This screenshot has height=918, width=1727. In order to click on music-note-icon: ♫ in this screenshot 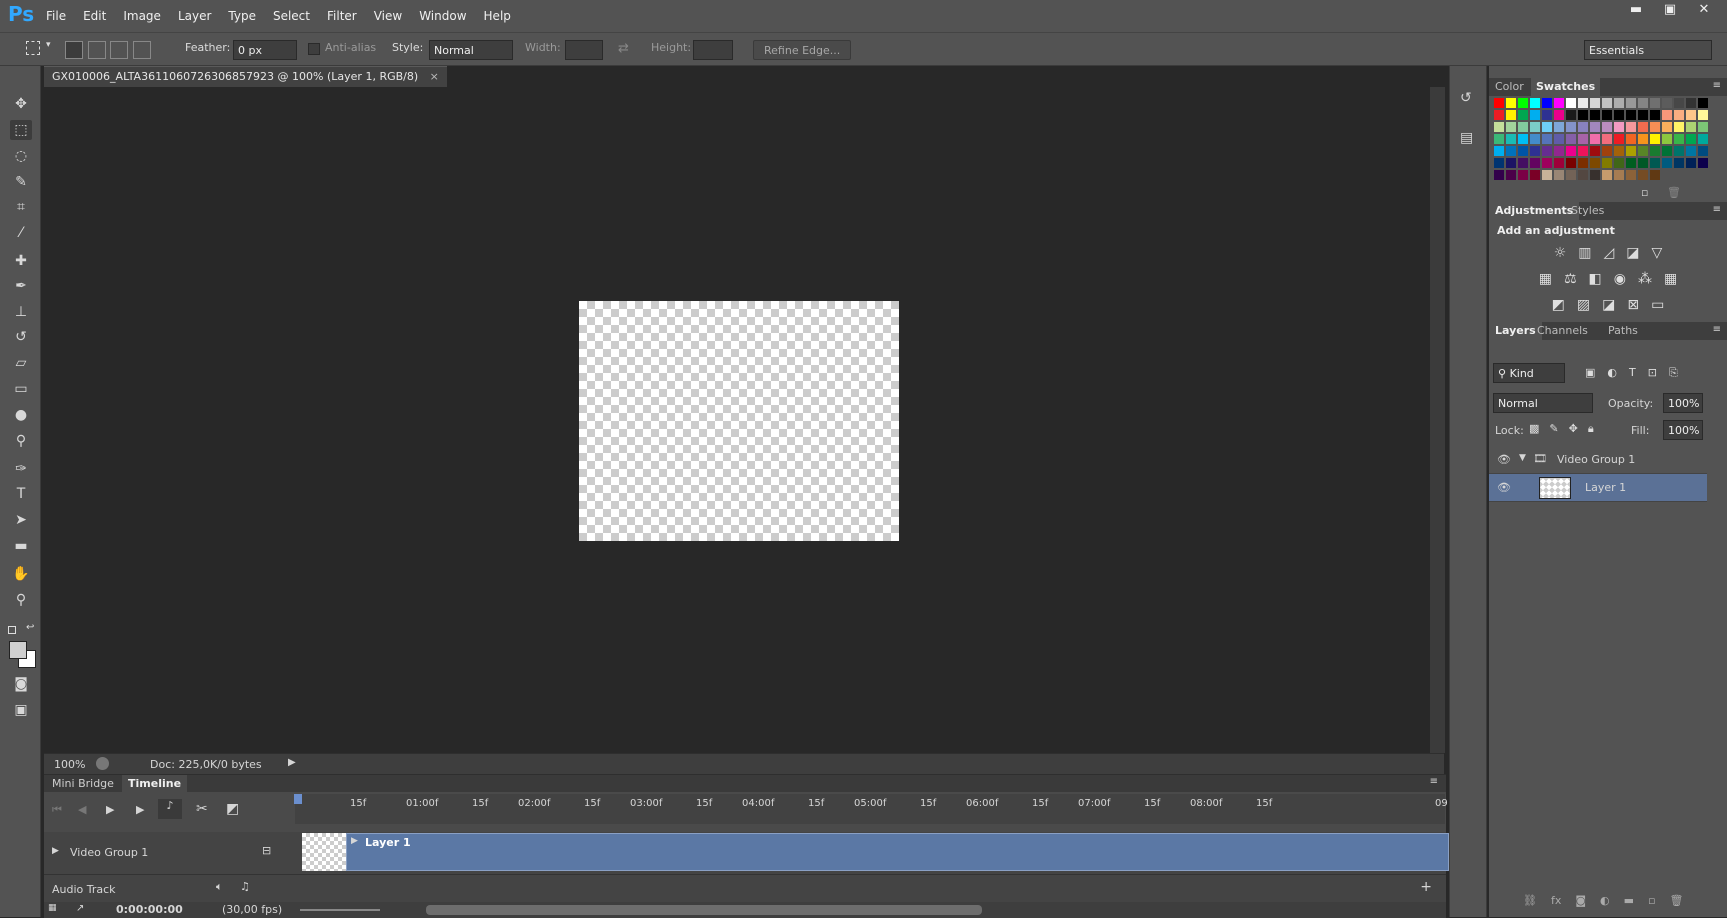, I will do `click(245, 886)`.